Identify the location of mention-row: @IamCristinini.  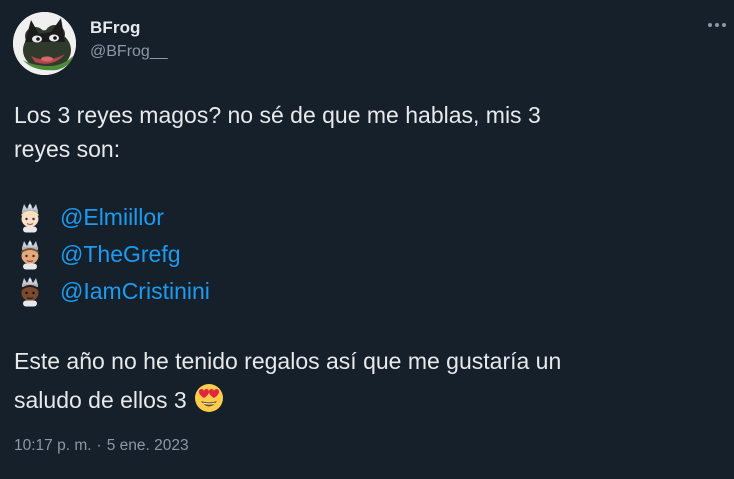
(112, 291).